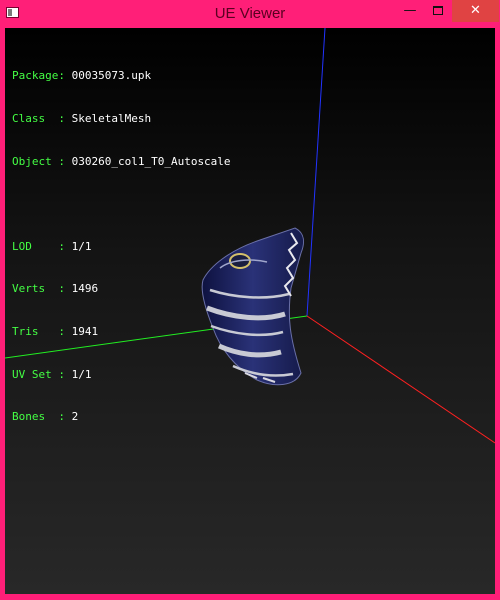 The height and width of the screenshot is (600, 500). I want to click on info-row-object: Object : 030260_col1_T0_Autoscale, so click(121, 162).